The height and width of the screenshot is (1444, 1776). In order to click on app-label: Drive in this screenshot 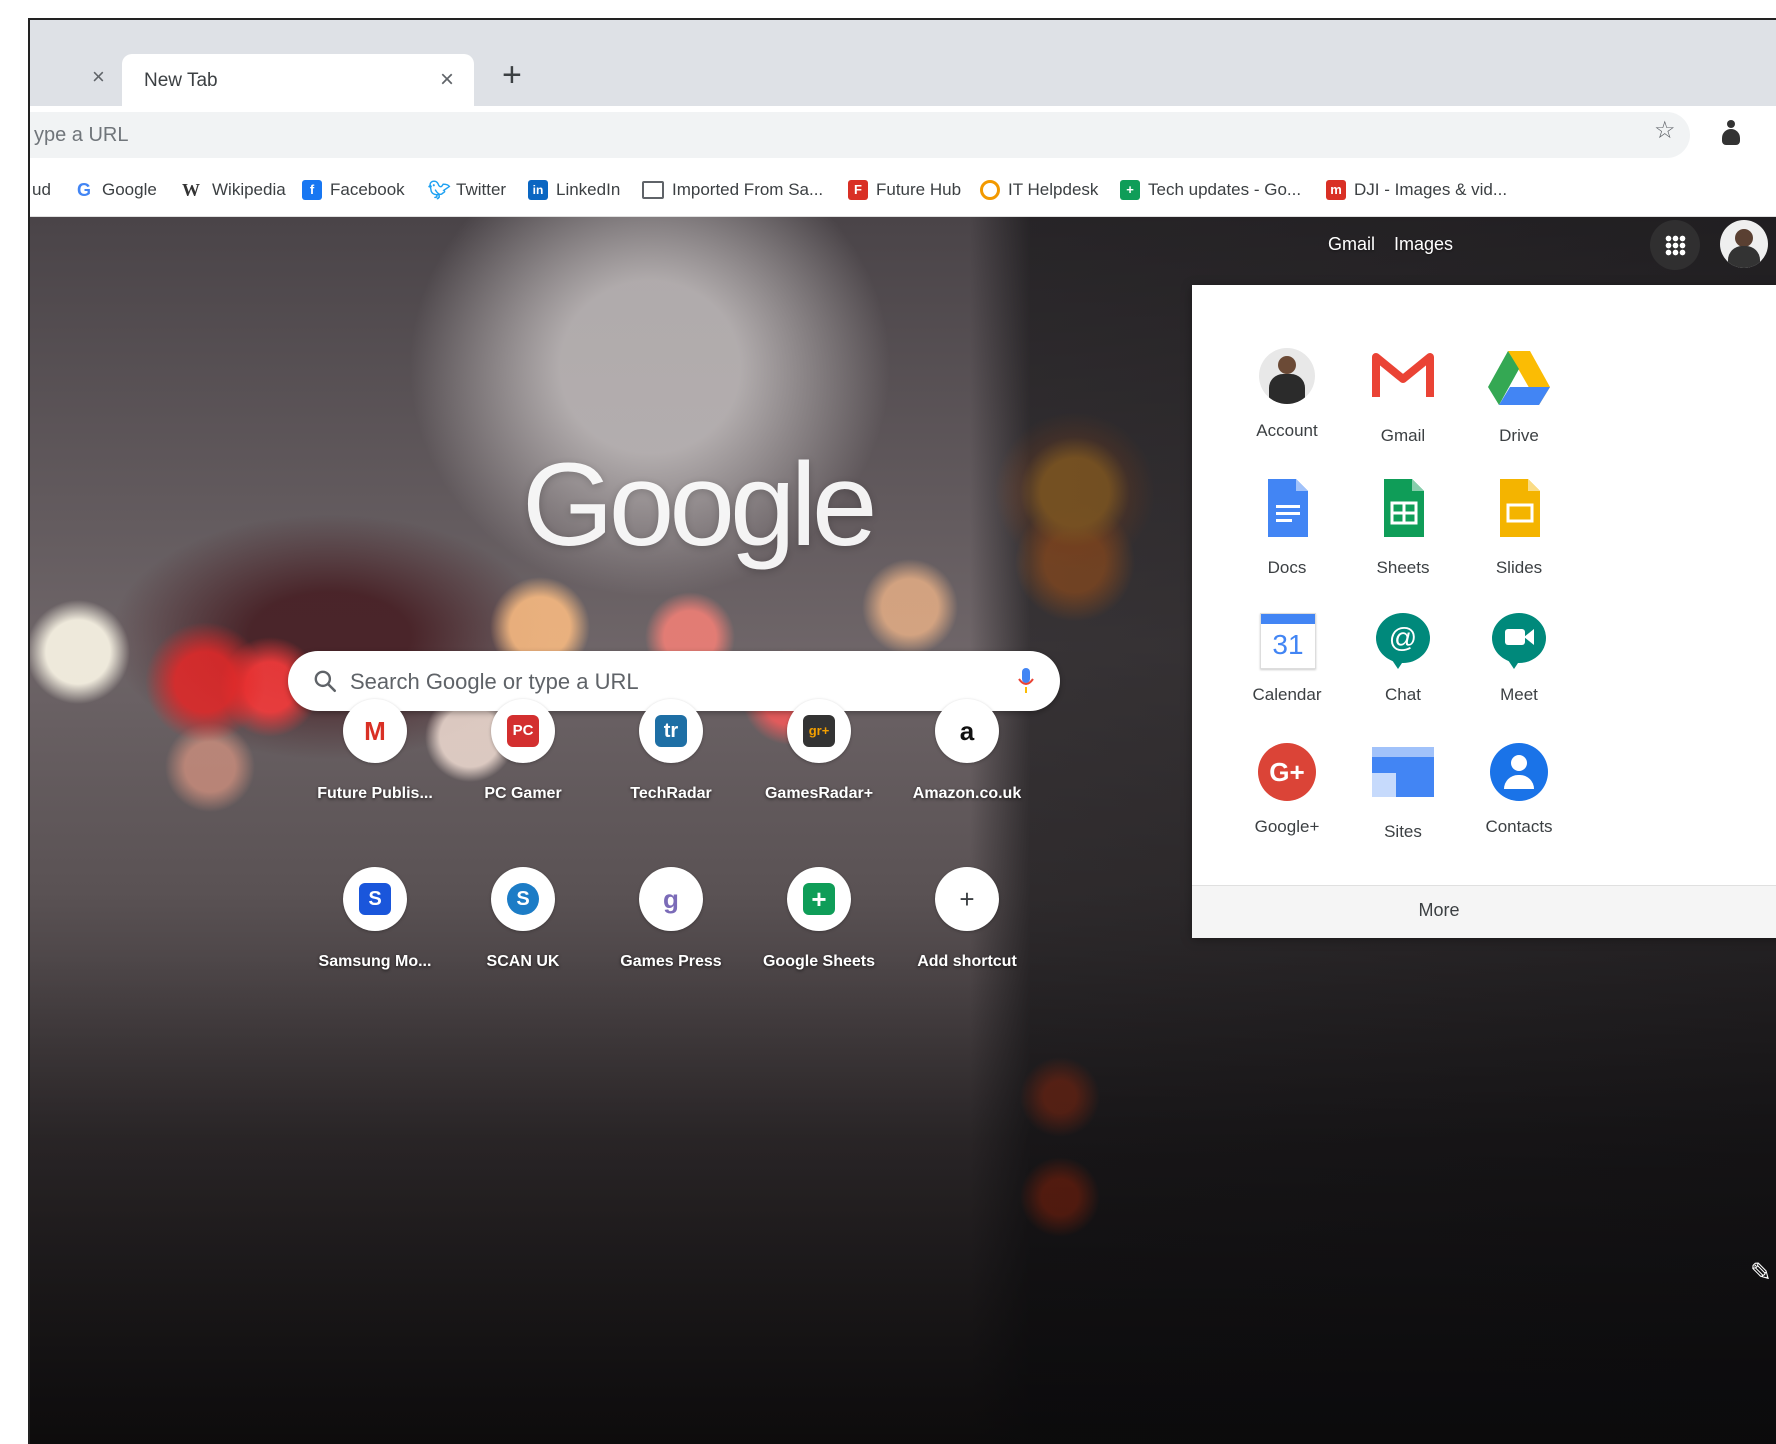, I will do `click(1519, 435)`.